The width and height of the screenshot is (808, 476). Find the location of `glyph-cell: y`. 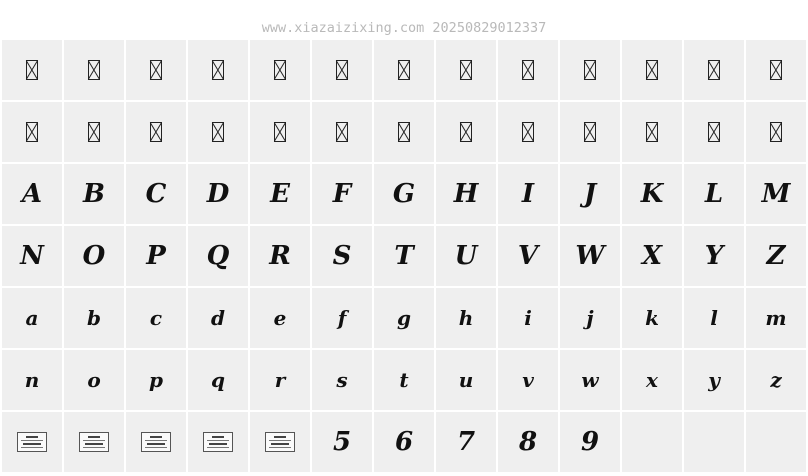

glyph-cell: y is located at coordinates (714, 380).